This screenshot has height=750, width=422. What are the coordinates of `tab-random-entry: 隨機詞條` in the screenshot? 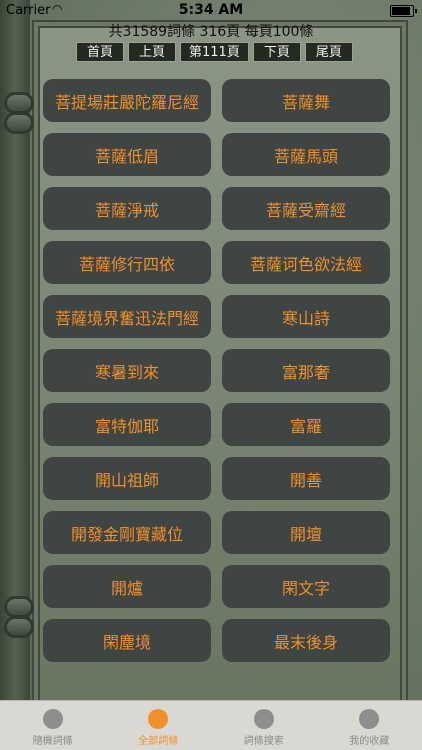 It's located at (53, 725).